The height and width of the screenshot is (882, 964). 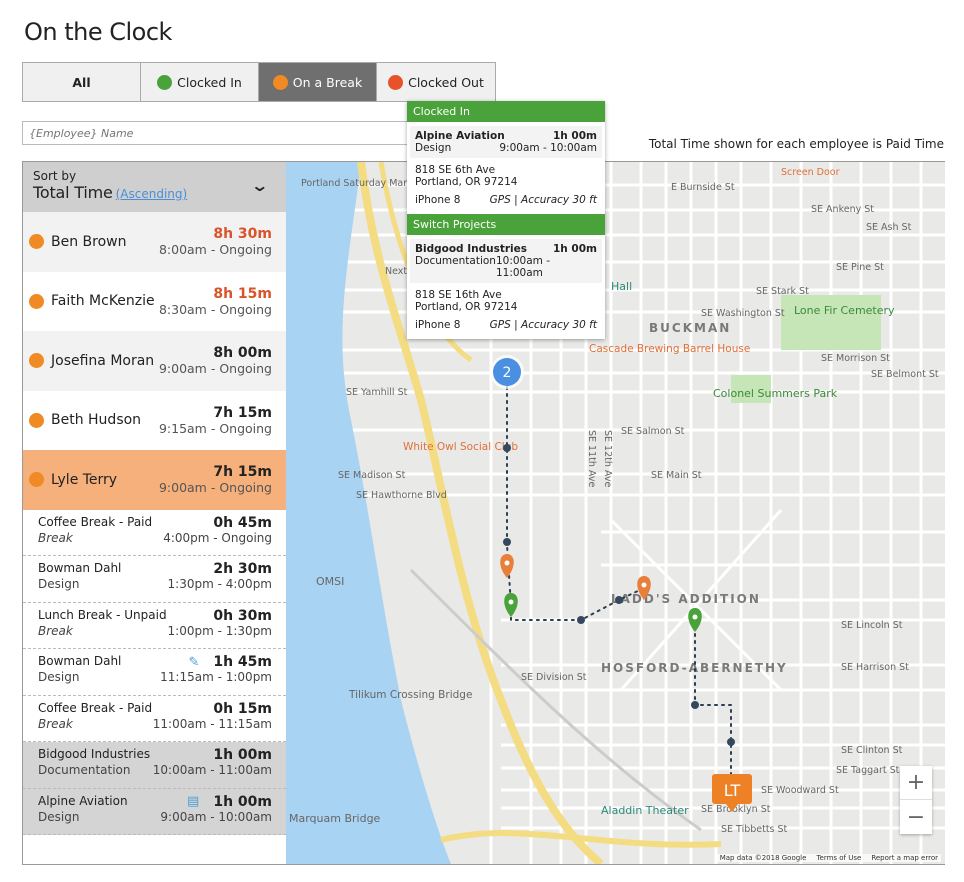 I want to click on filter-clocked-out: Clocked Out, so click(x=436, y=82).